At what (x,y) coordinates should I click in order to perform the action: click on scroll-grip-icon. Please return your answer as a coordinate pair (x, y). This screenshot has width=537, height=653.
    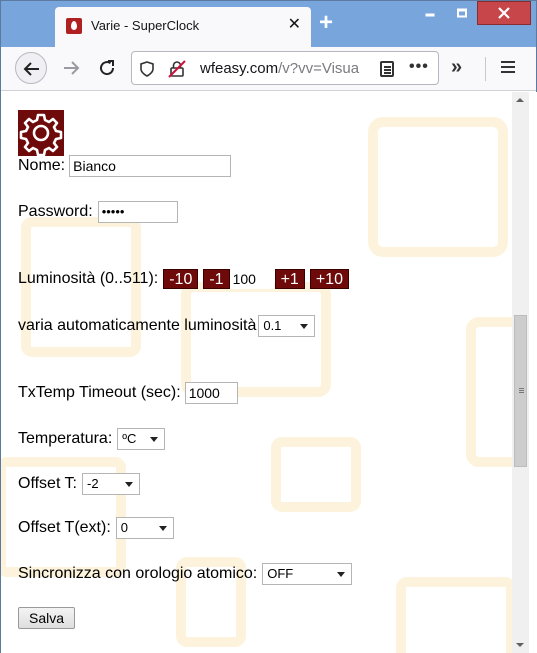
    Looking at the image, I should click on (521, 388).